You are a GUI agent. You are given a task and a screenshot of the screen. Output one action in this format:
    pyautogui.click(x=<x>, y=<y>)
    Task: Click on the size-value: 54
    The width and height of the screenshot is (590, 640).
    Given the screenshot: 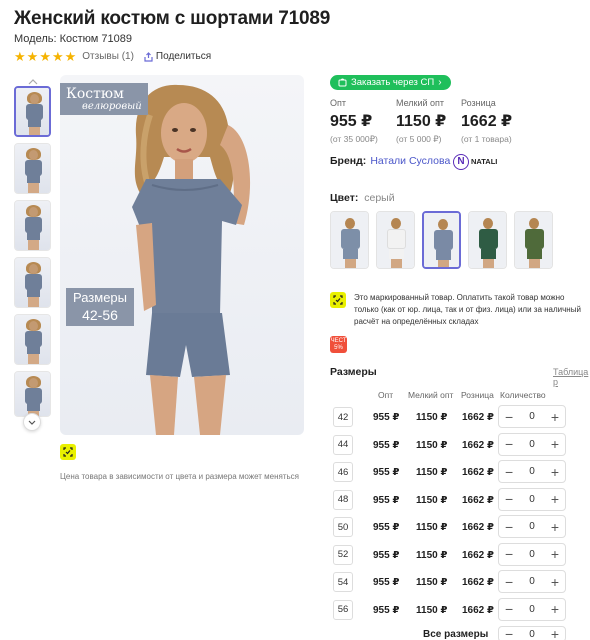 What is the action you would take?
    pyautogui.click(x=343, y=582)
    